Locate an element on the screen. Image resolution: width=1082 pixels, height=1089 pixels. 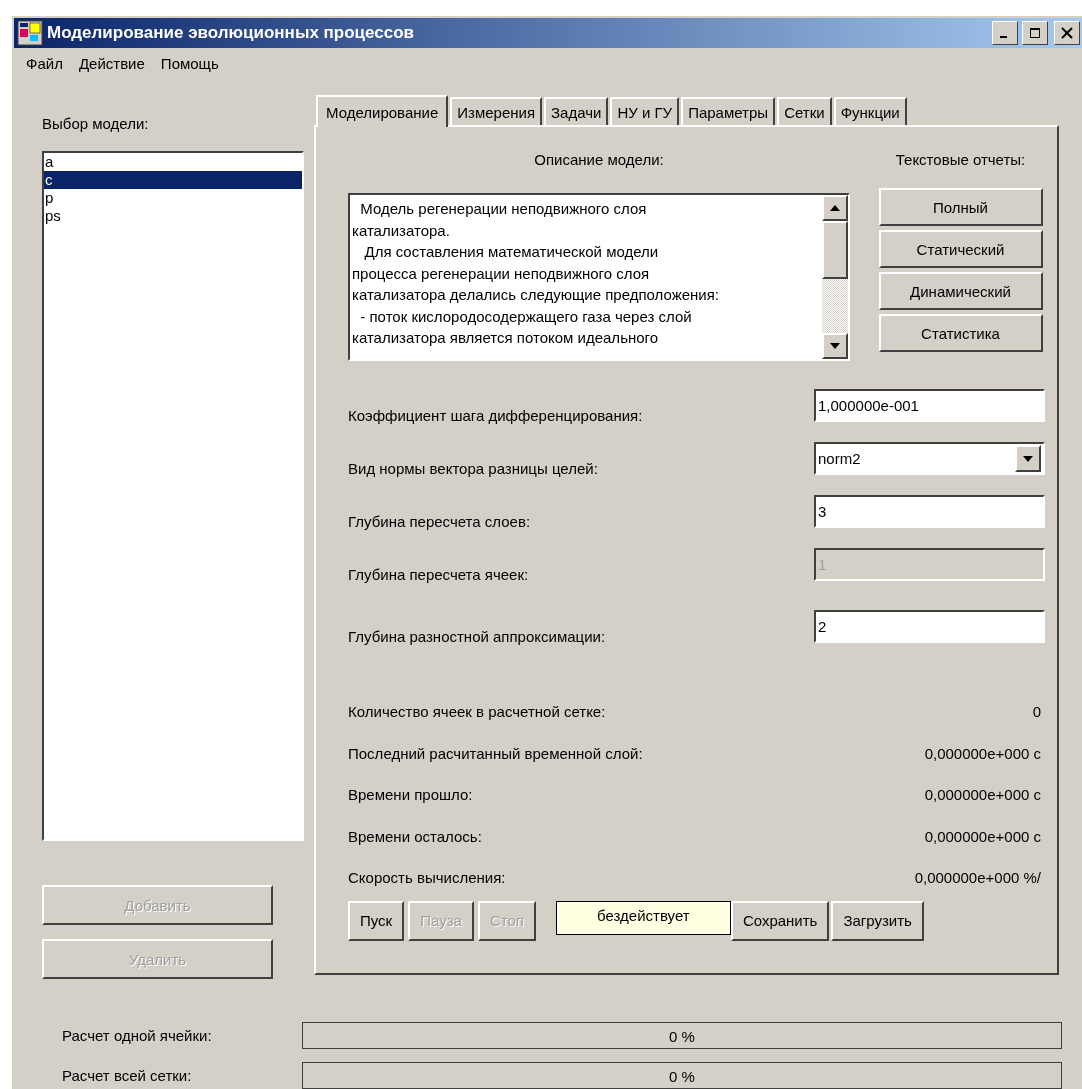
description-line: процесса регенерации неподвижного слоя is located at coordinates (501, 273).